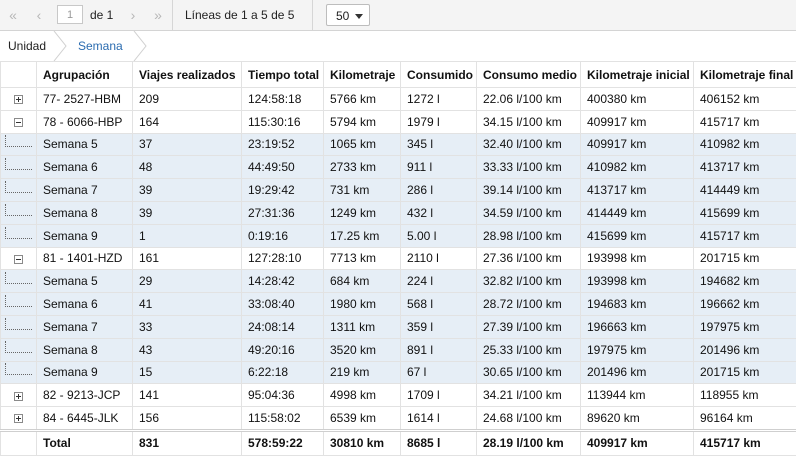  Describe the element at coordinates (187, 190) in the screenshot. I see `table-cell: 39` at that location.